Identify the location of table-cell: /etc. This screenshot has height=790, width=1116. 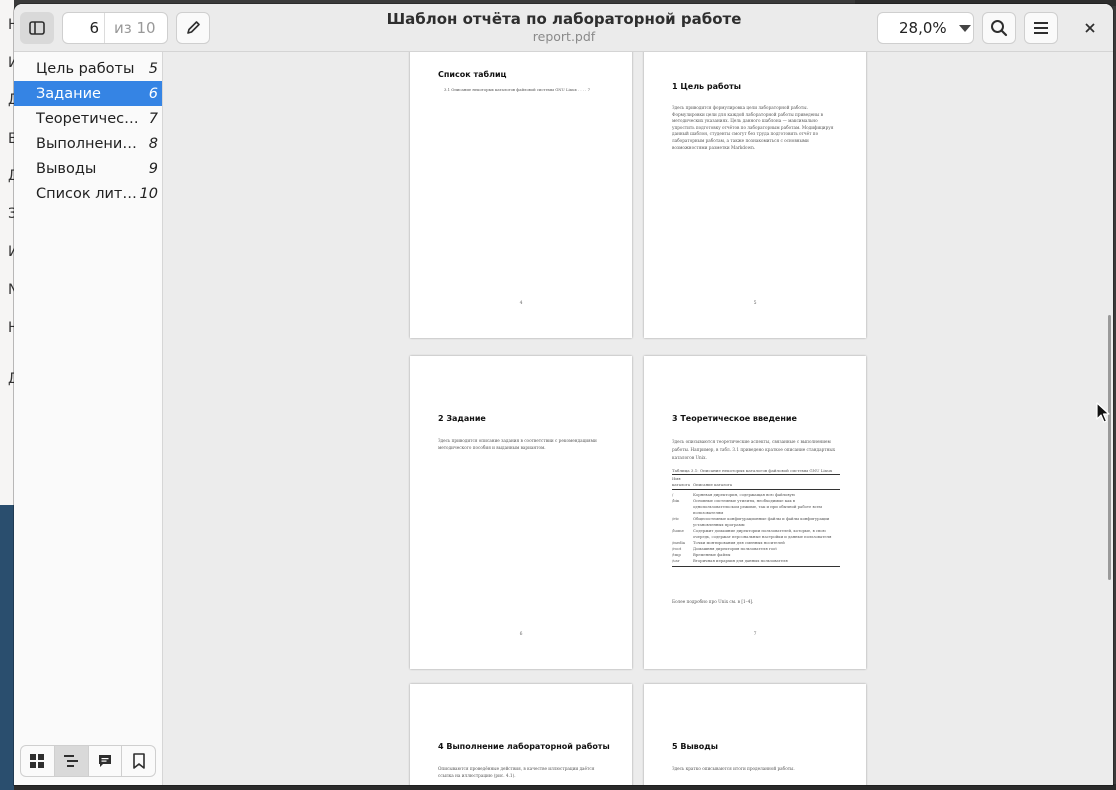
(676, 518).